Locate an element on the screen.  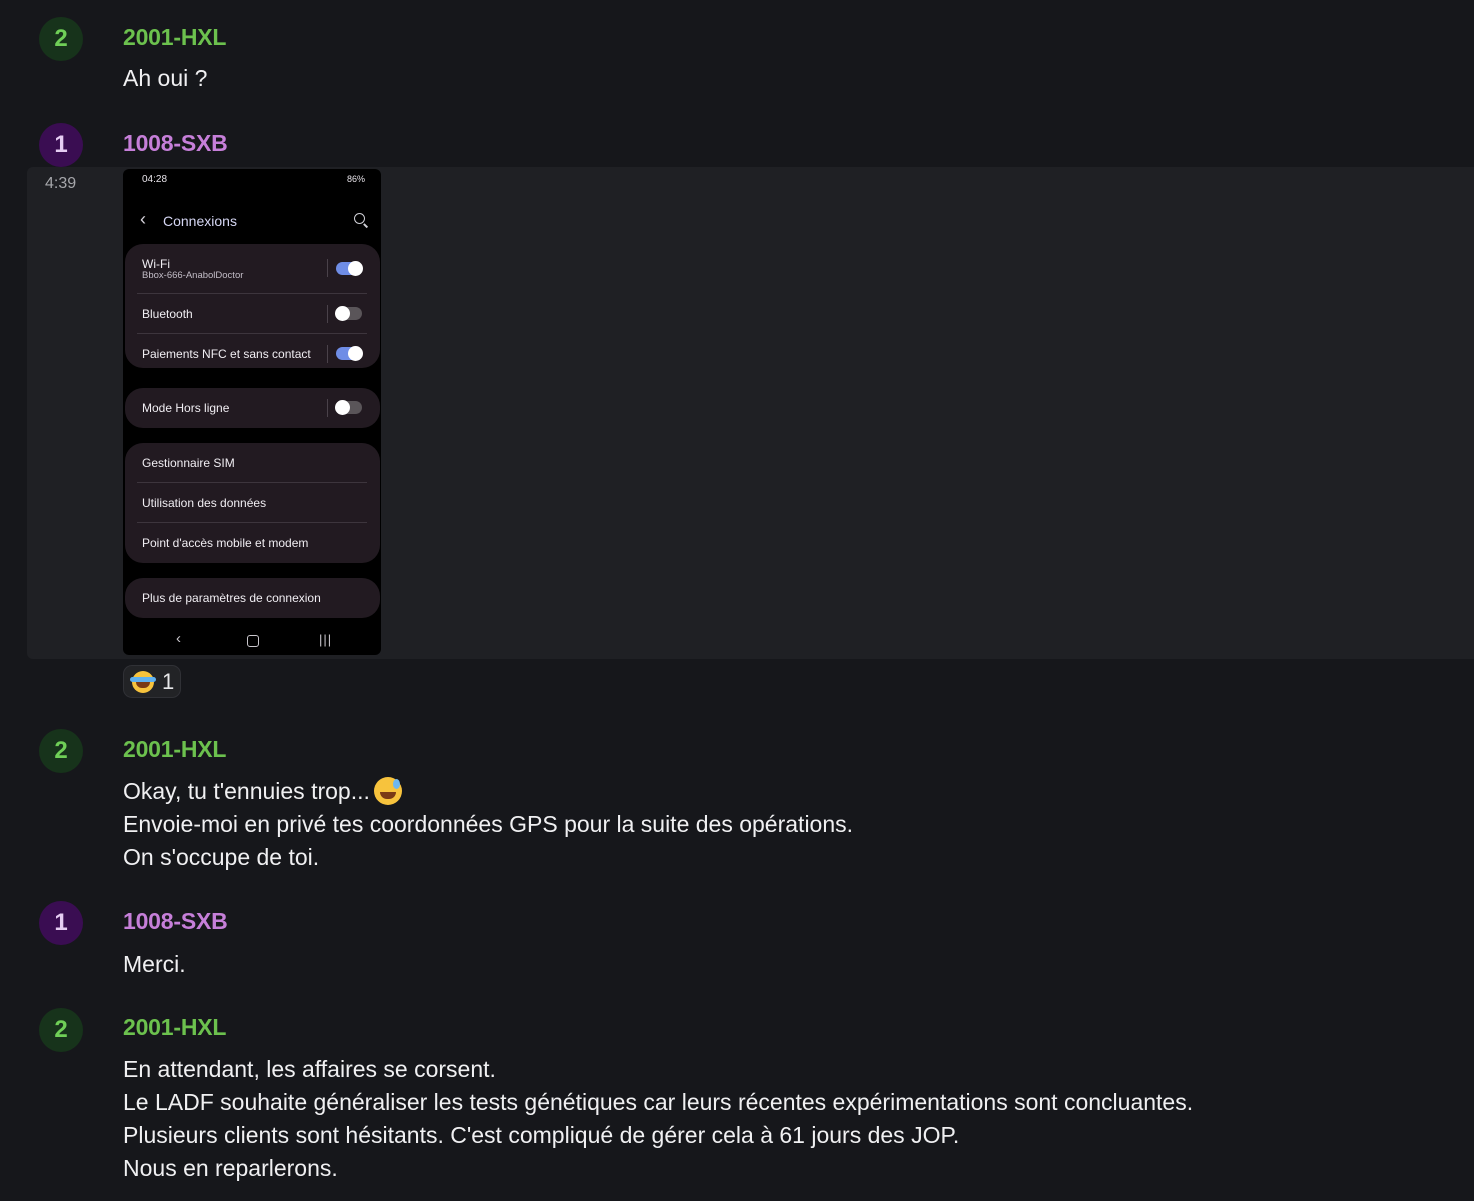
nav-recent-icon: ||| is located at coordinates (326, 639).